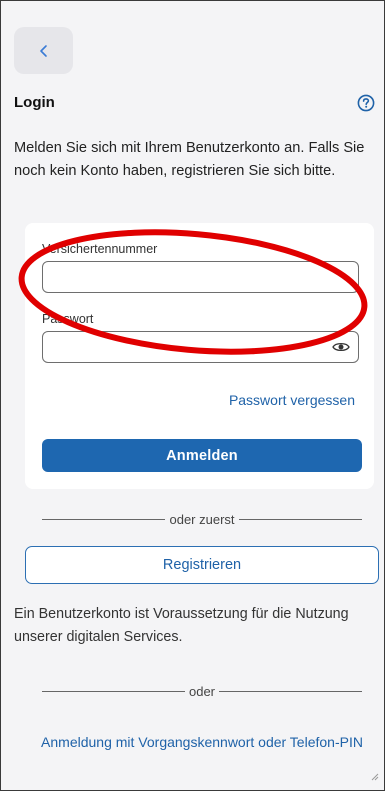 This screenshot has width=385, height=791. What do you see at coordinates (200, 277) in the screenshot?
I see `insurance-number-input` at bounding box center [200, 277].